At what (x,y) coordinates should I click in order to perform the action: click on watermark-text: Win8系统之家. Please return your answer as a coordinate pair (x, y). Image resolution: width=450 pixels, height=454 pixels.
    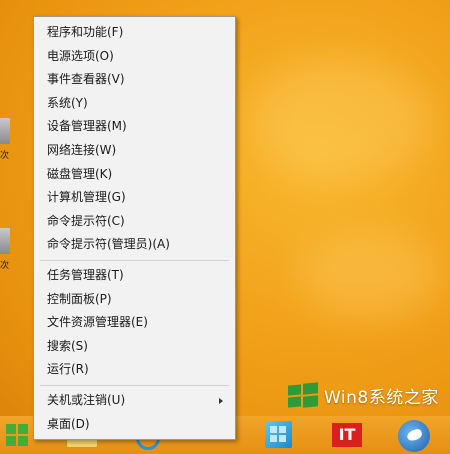
    Looking at the image, I should click on (381, 397).